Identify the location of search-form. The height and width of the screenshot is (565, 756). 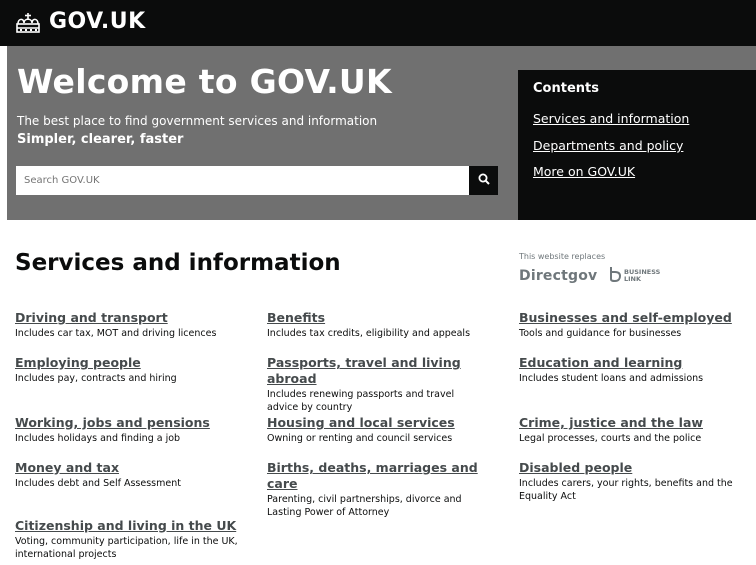
(257, 180).